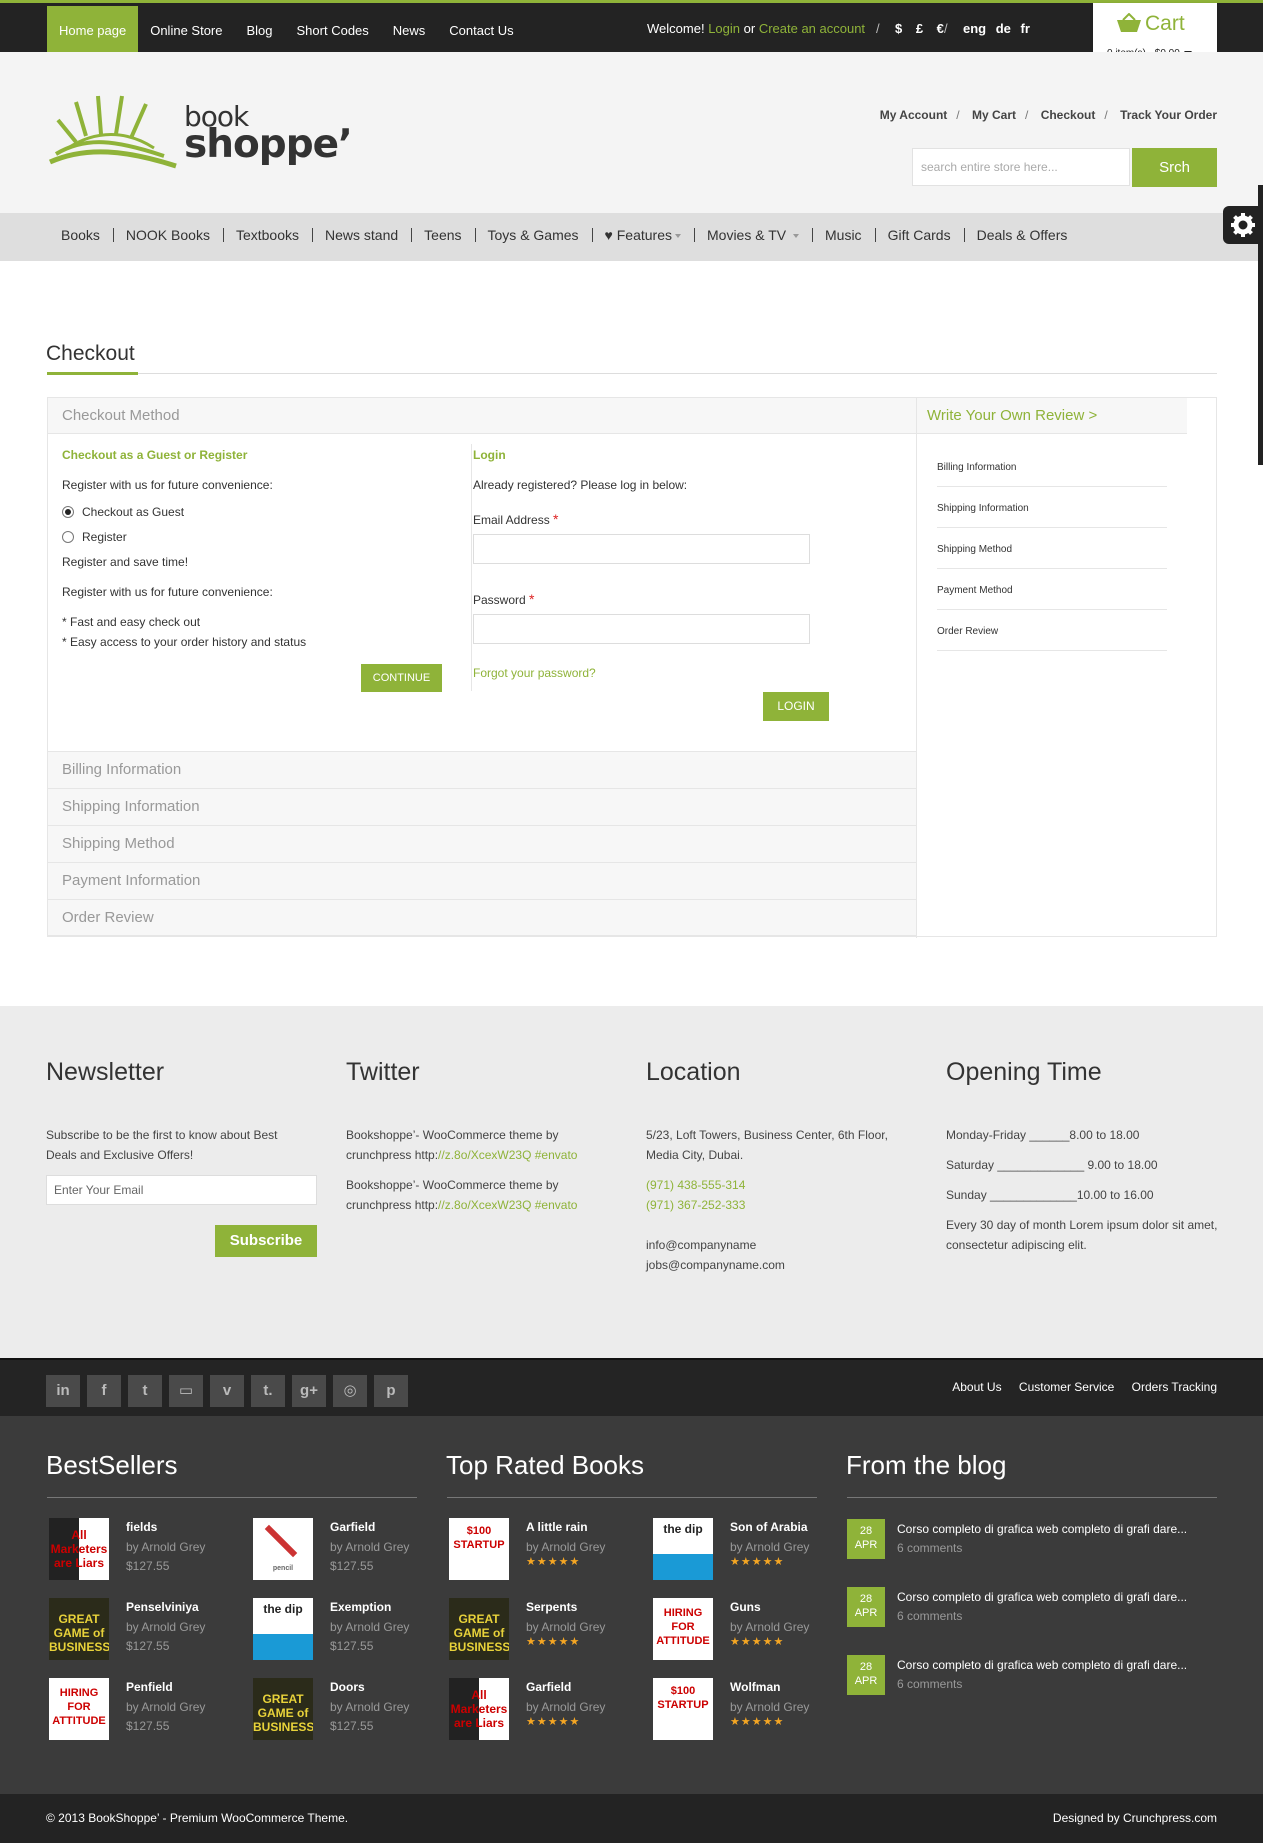  I want to click on nav-gift-cards: Gift Cards, so click(919, 235).